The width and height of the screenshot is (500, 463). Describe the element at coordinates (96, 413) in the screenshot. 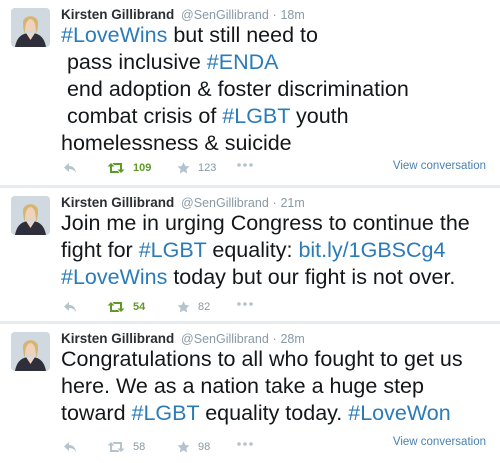

I see `tweet-text-segment: toward` at that location.